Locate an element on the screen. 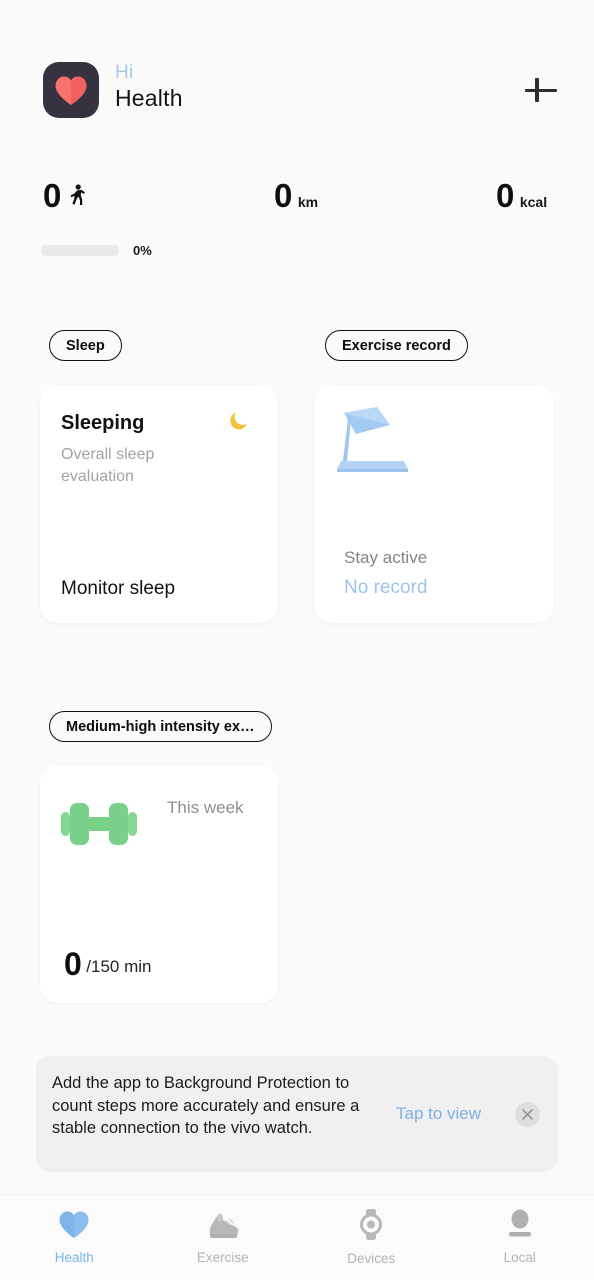 Image resolution: width=594 pixels, height=1280 pixels. tap-to-view-link: Tap to view is located at coordinates (438, 1114).